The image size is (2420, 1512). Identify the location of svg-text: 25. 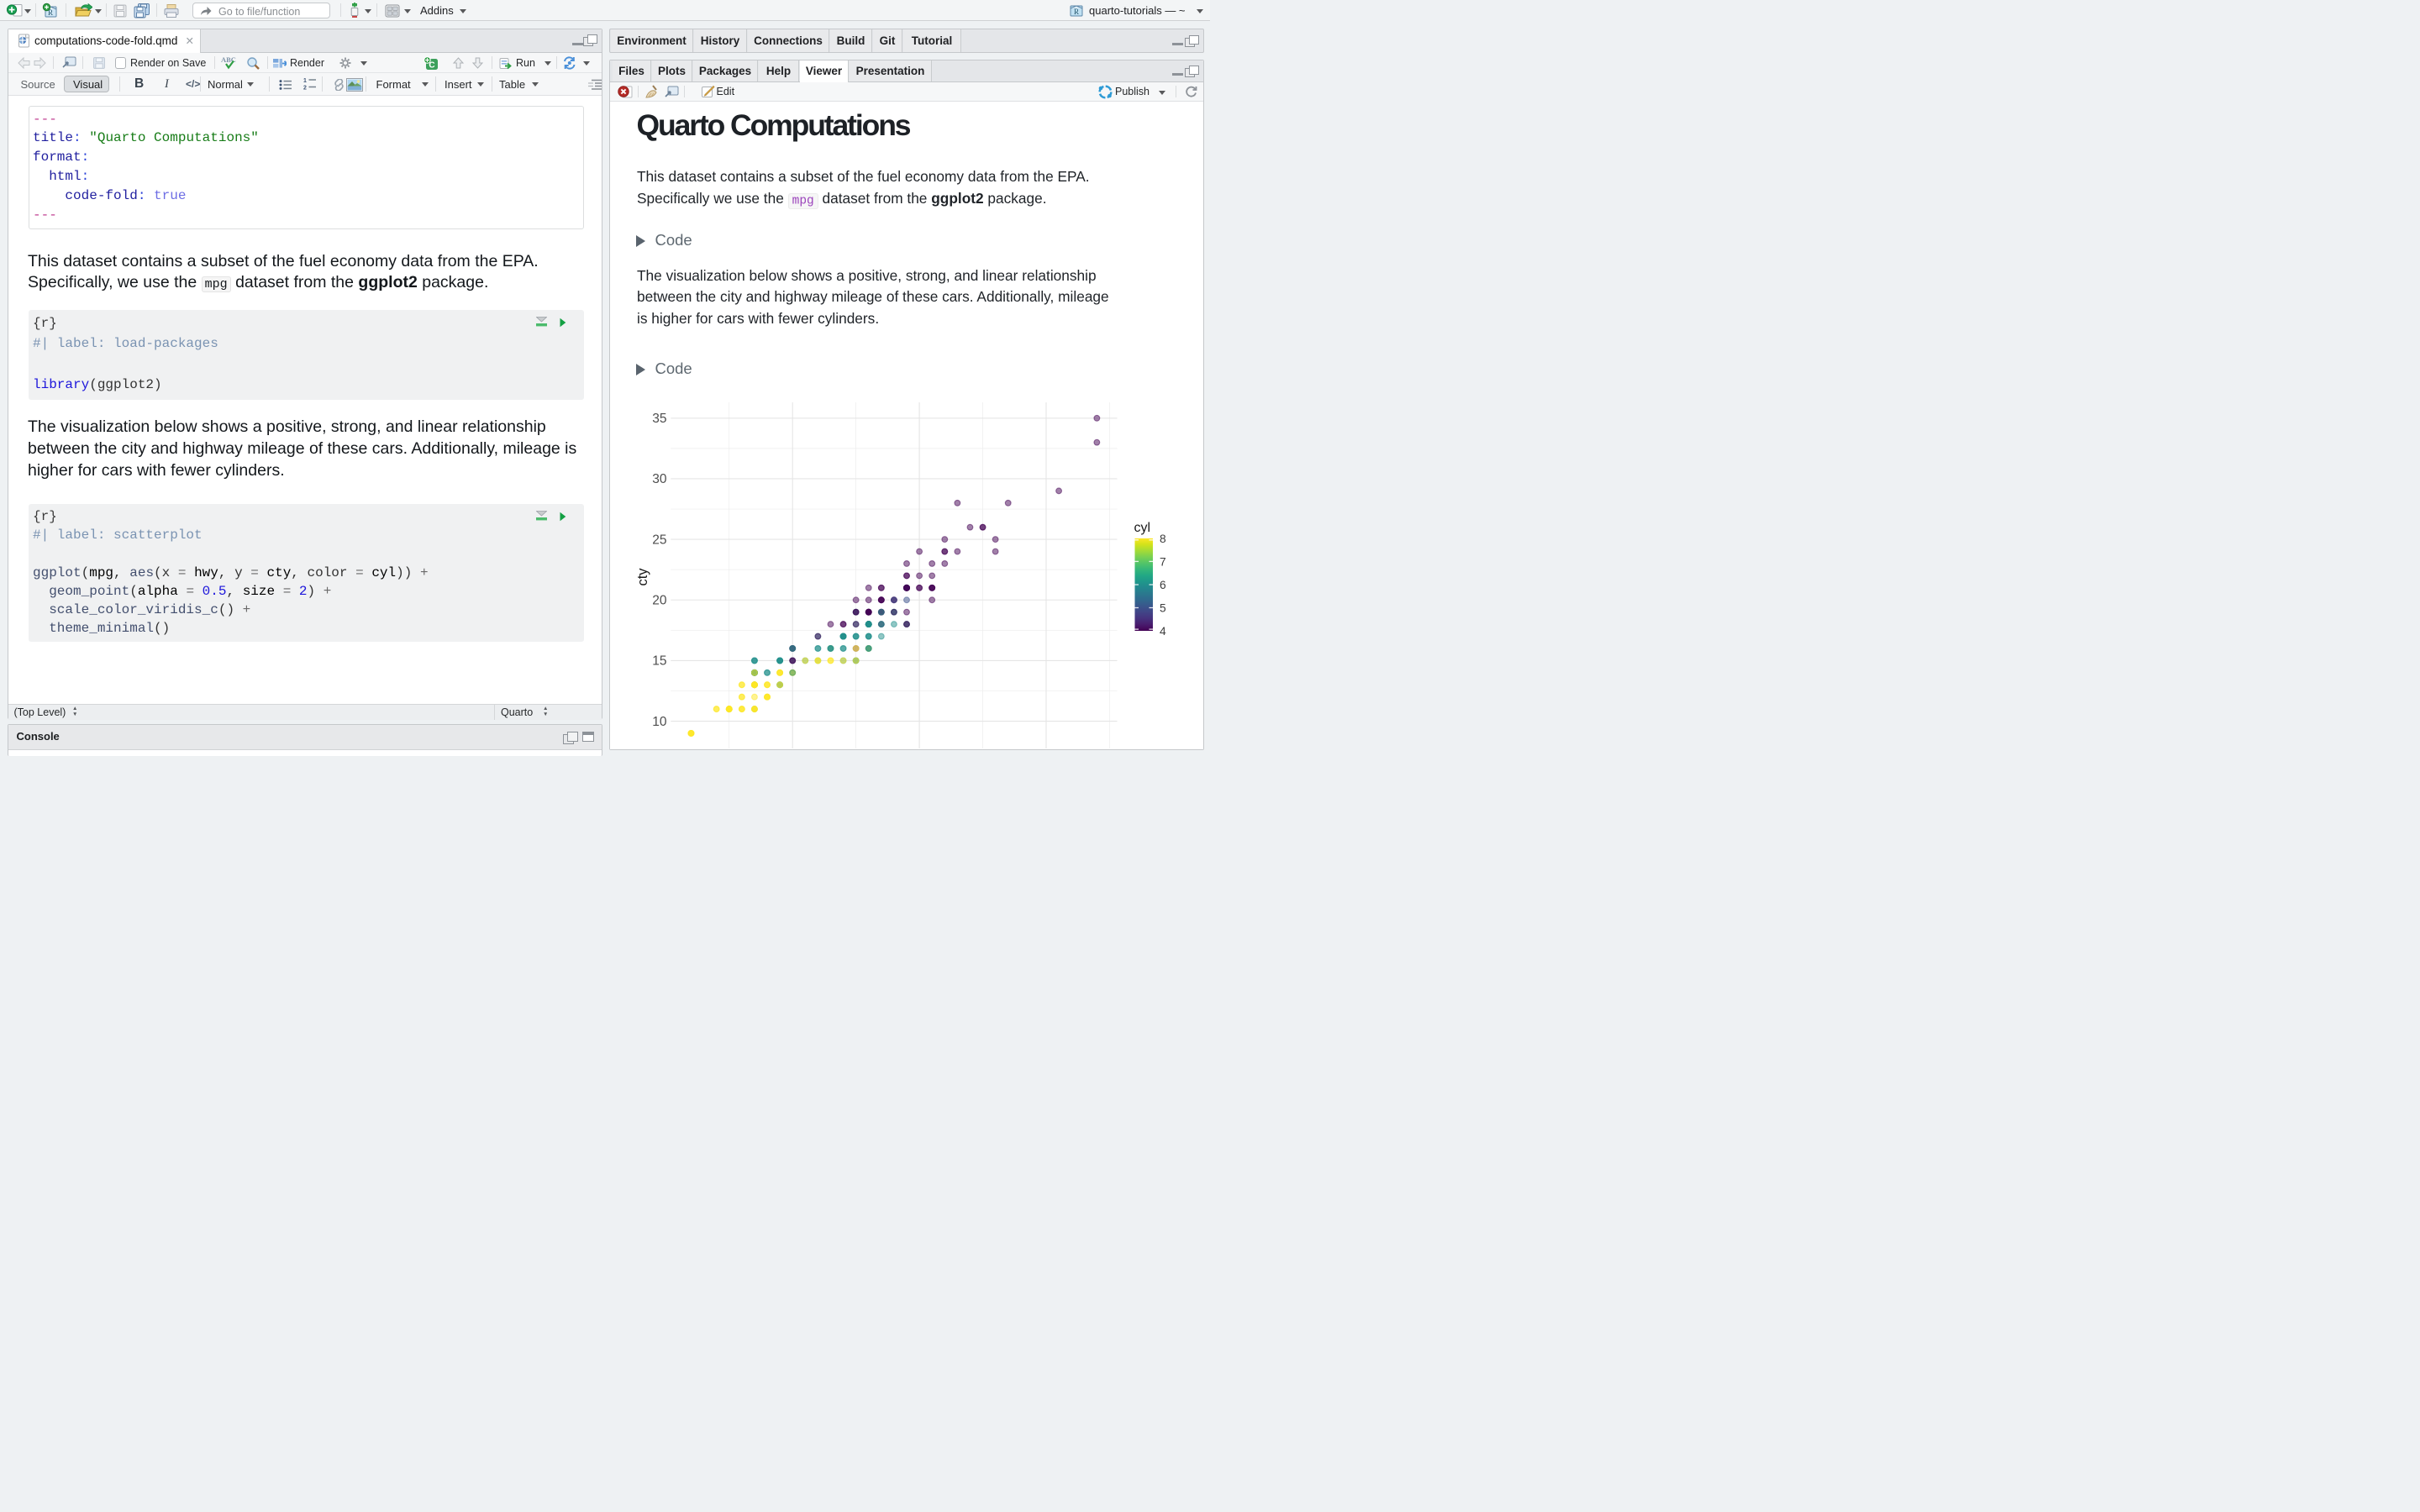
(659, 540).